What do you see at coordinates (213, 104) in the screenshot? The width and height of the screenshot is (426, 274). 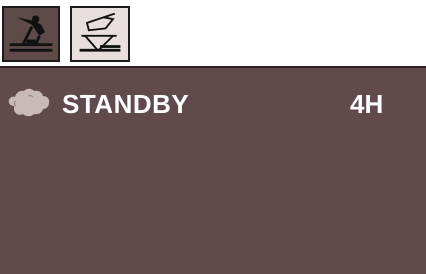 I see `status-row: STANDBY 4H` at bounding box center [213, 104].